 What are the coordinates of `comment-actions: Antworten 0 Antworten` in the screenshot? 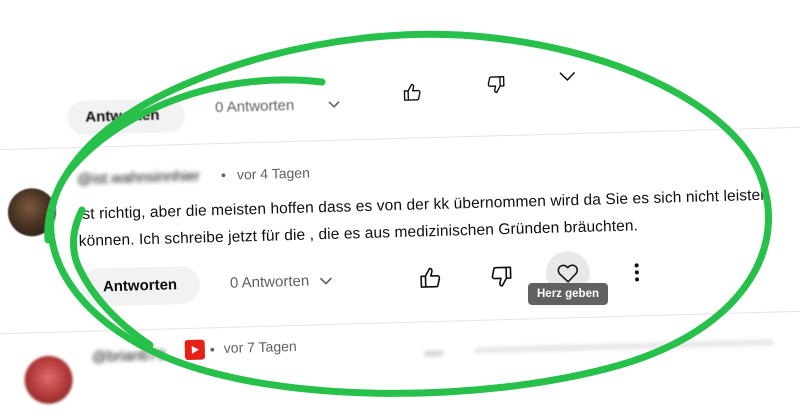 It's located at (429, 279).